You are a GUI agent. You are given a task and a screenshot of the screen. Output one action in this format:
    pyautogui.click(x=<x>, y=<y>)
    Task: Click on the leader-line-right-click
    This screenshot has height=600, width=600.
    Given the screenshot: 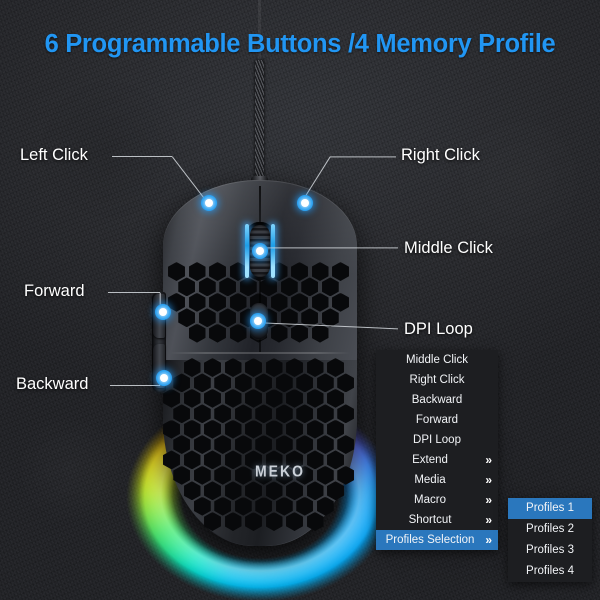 What is the action you would take?
    pyautogui.click(x=363, y=157)
    